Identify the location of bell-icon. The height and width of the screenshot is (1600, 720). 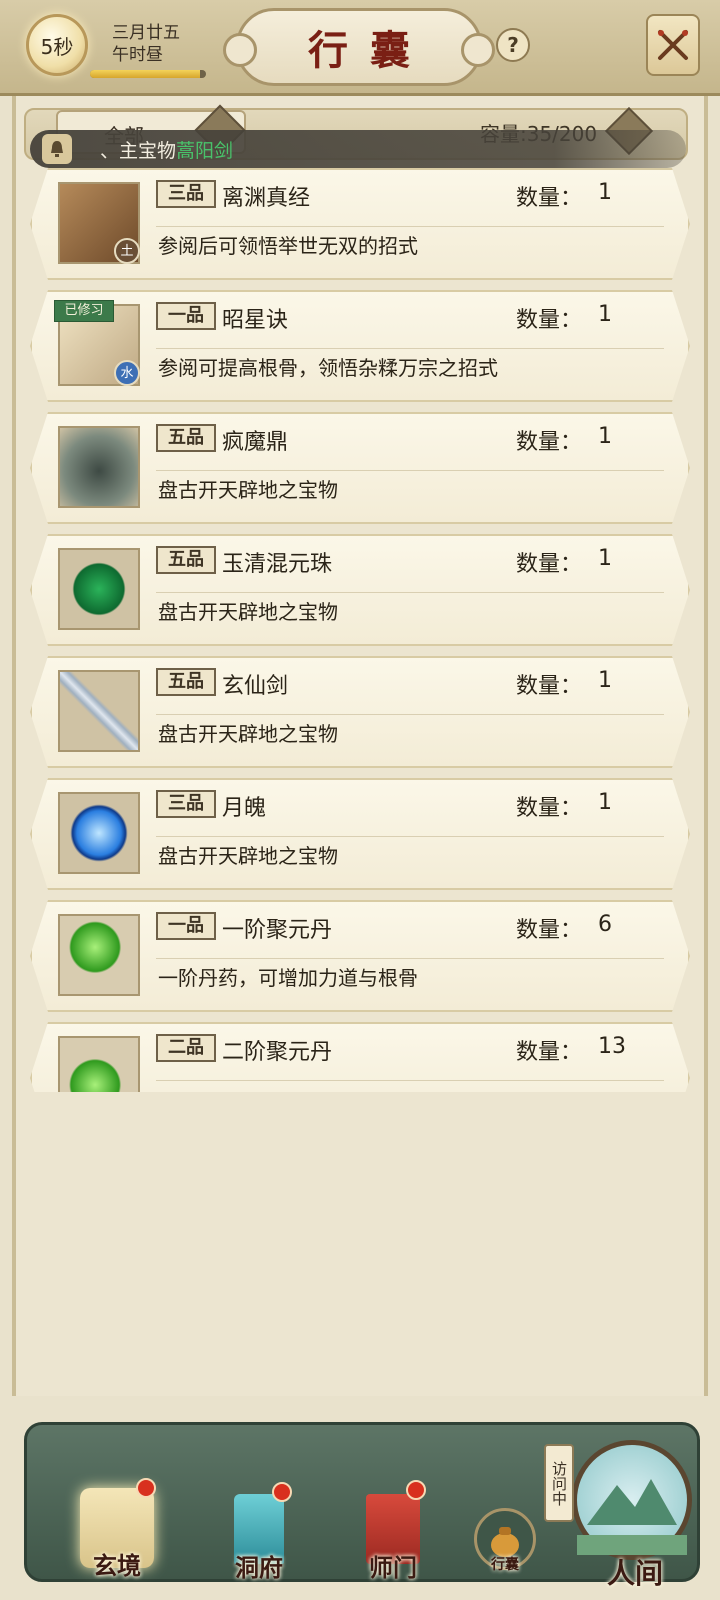
(57, 149).